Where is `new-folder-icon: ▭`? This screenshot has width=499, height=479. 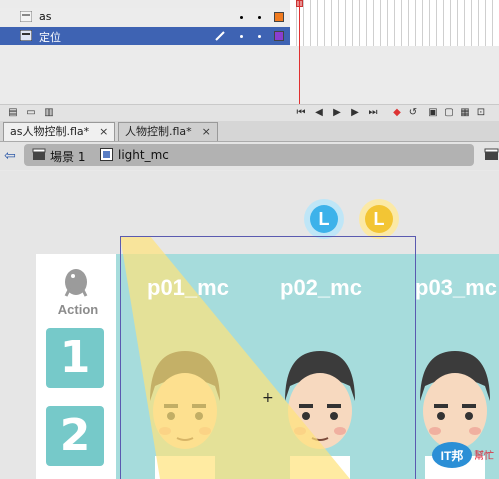
new-folder-icon: ▭ is located at coordinates (31, 113).